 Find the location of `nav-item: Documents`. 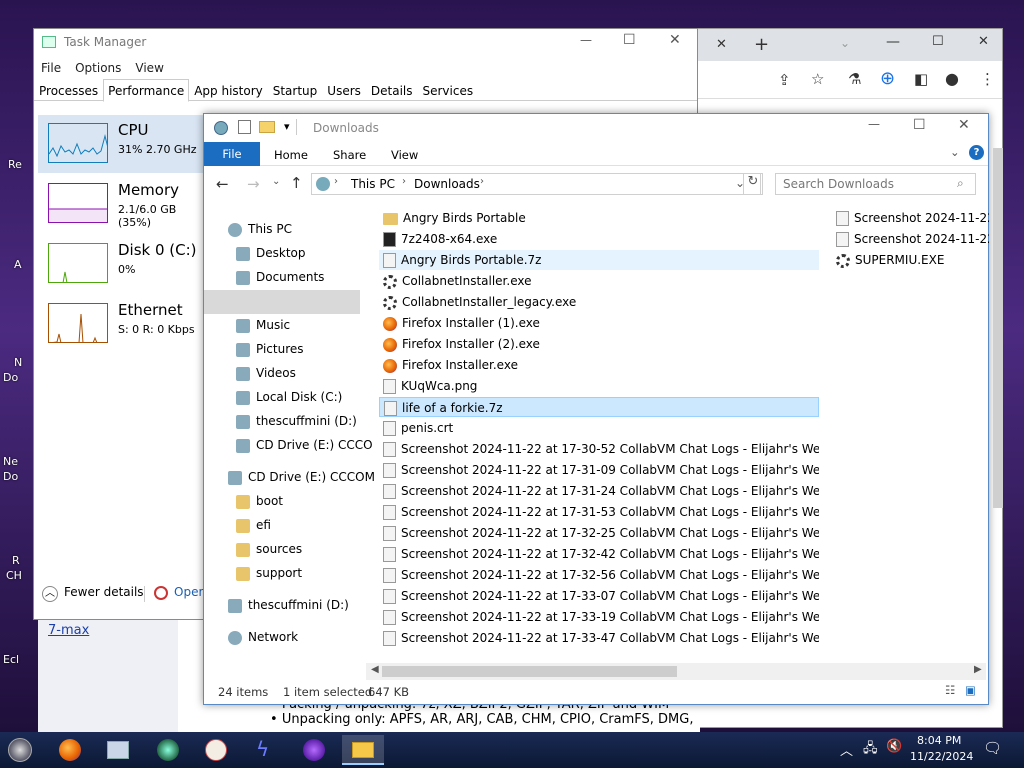

nav-item: Documents is located at coordinates (280, 277).